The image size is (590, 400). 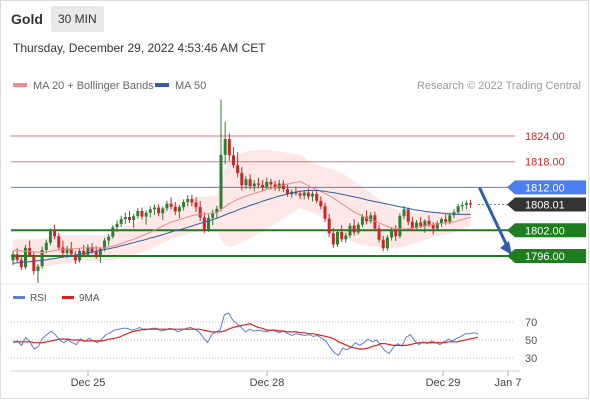 What do you see at coordinates (508, 383) in the screenshot?
I see `x-tick-label: Jan 7` at bounding box center [508, 383].